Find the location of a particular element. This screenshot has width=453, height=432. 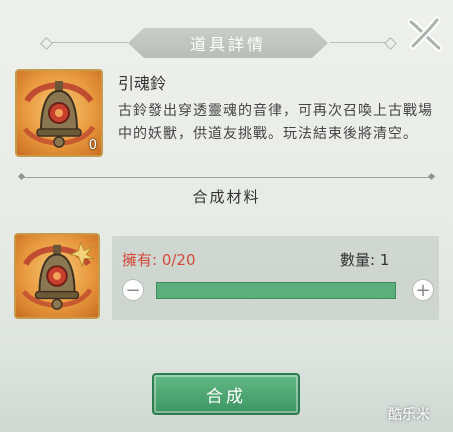

synthesize-label: 合成 is located at coordinates (226, 396).